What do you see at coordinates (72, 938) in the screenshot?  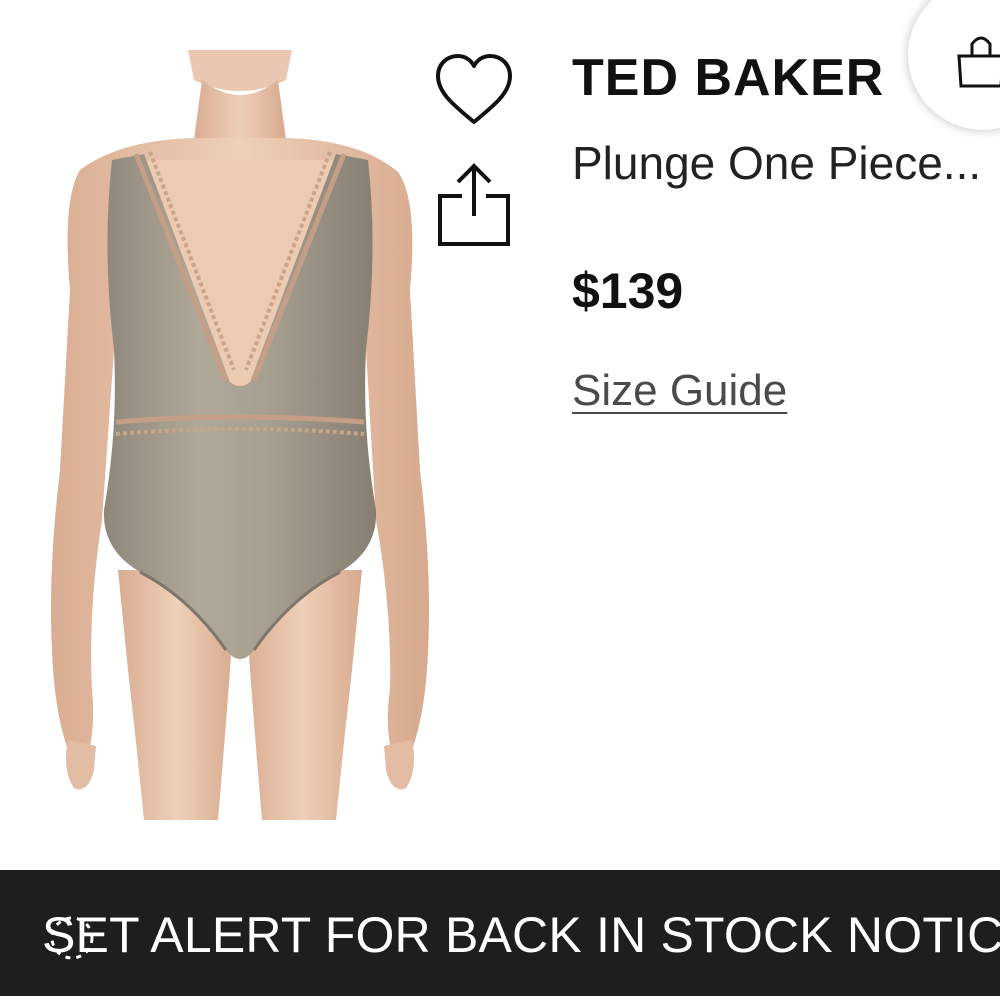 I see `spinner-icon` at bounding box center [72, 938].